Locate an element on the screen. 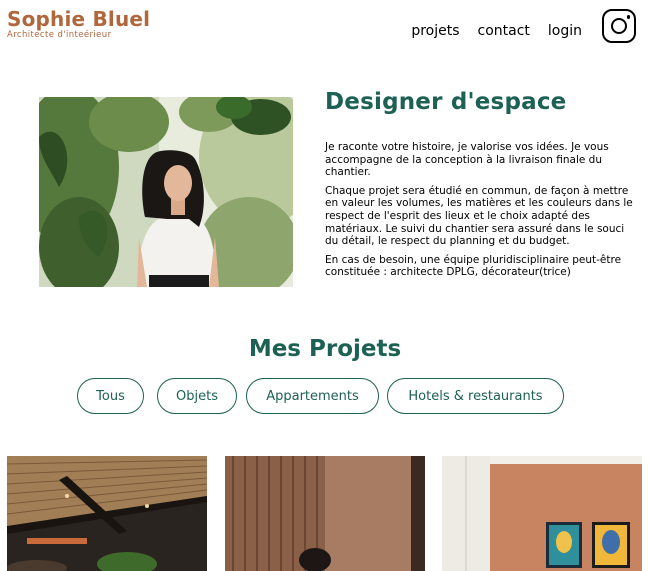 Image resolution: width=650 pixels, height=571 pixels. portrait-photo is located at coordinates (166, 192).